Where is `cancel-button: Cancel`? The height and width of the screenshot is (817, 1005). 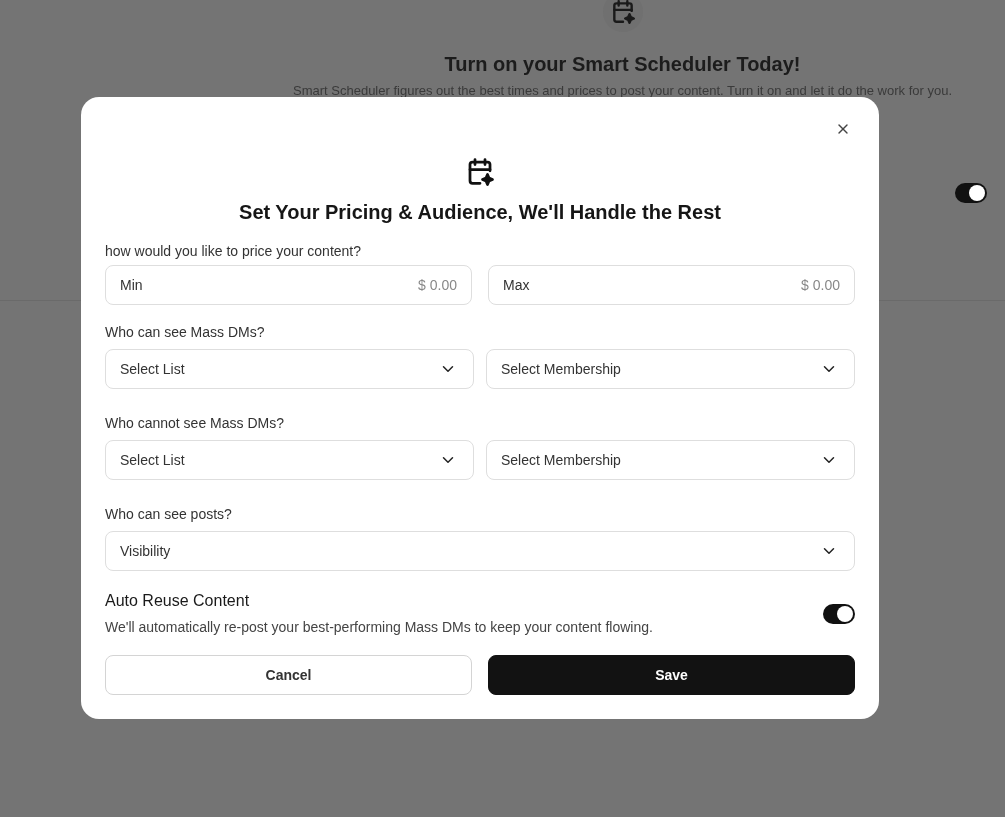 cancel-button: Cancel is located at coordinates (288, 675).